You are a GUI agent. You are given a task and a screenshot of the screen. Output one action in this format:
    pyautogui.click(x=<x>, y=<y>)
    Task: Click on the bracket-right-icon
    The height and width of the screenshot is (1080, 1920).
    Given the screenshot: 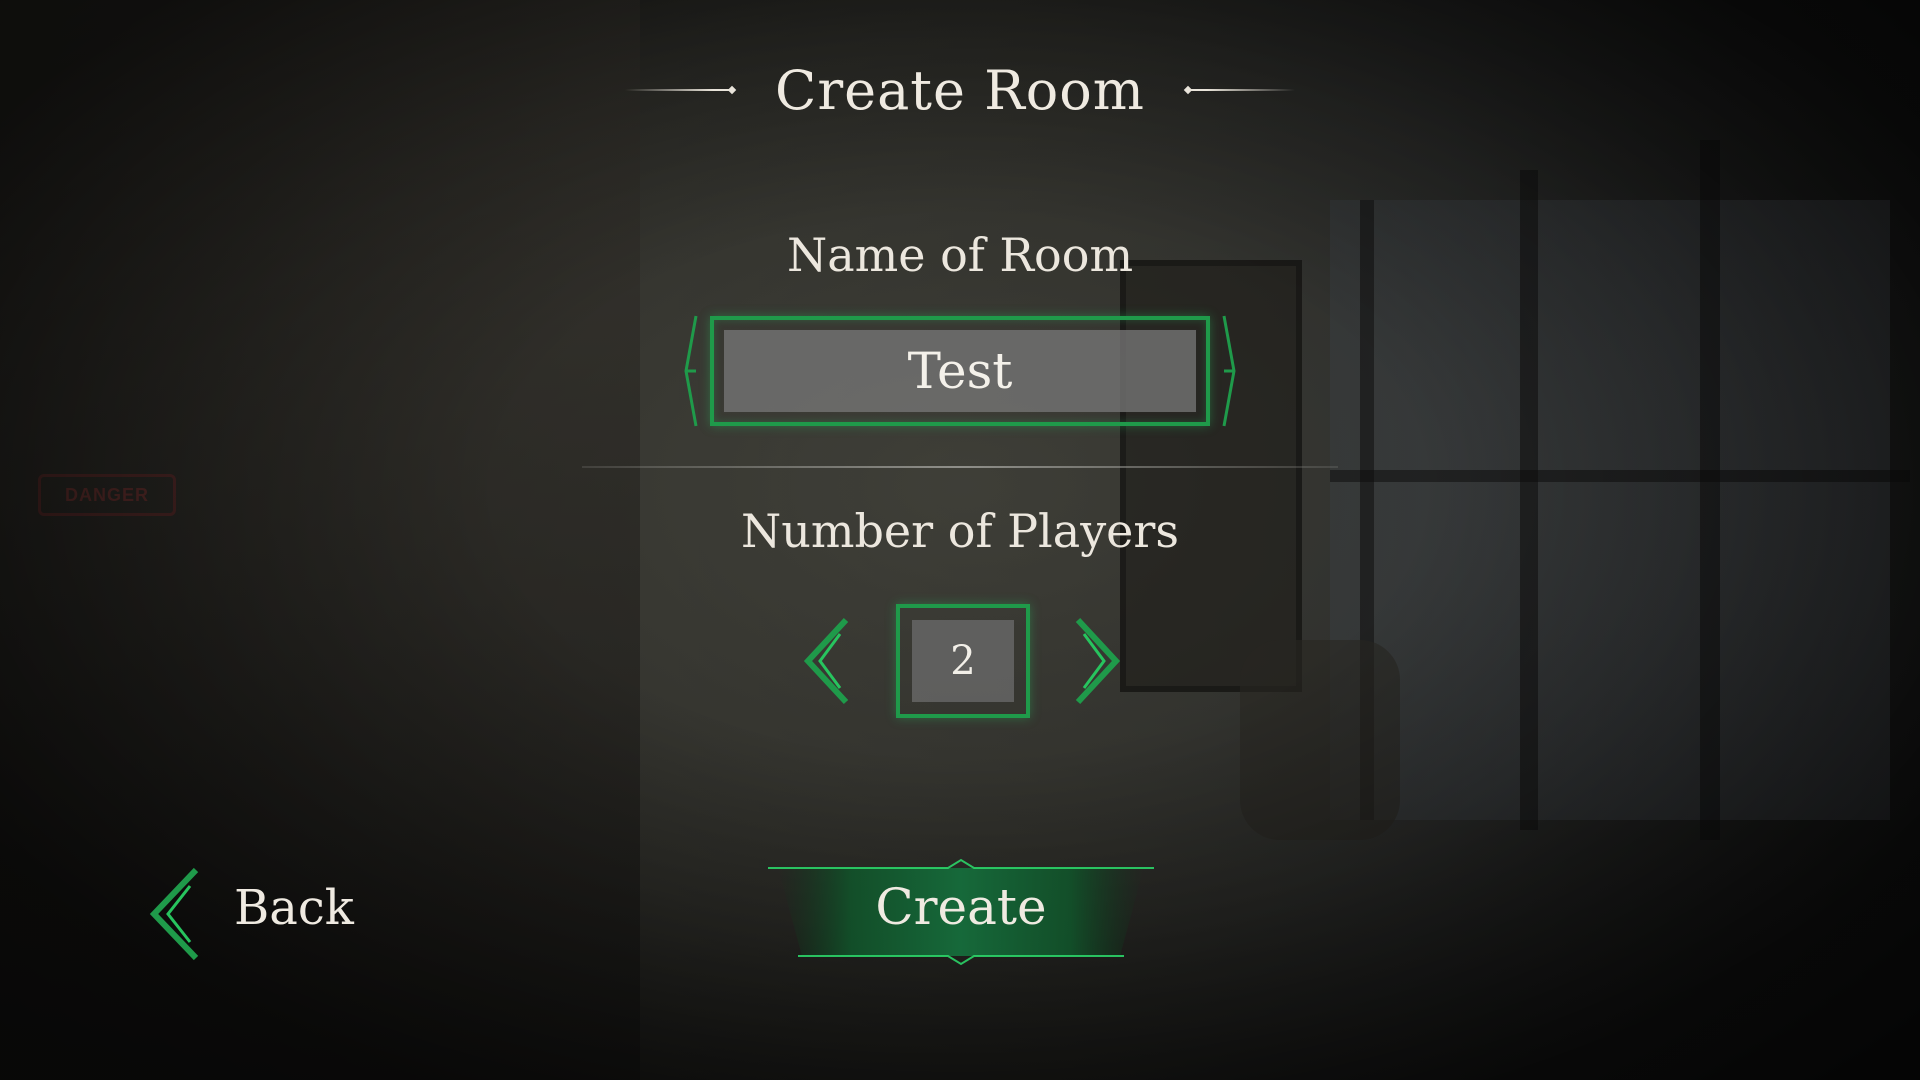 What is the action you would take?
    pyautogui.click(x=1229, y=371)
    